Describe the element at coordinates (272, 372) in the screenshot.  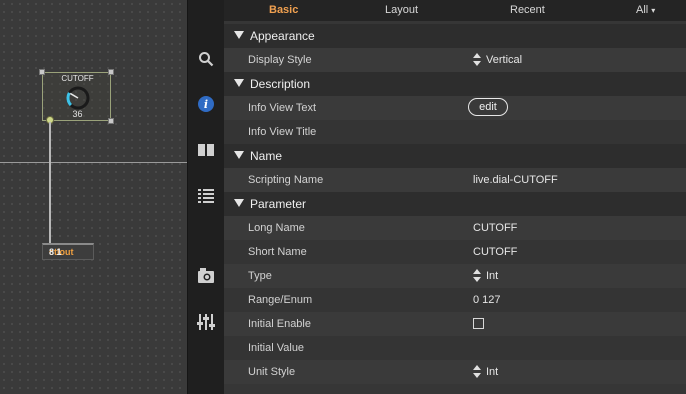
I see `property-label: Unit Style` at that location.